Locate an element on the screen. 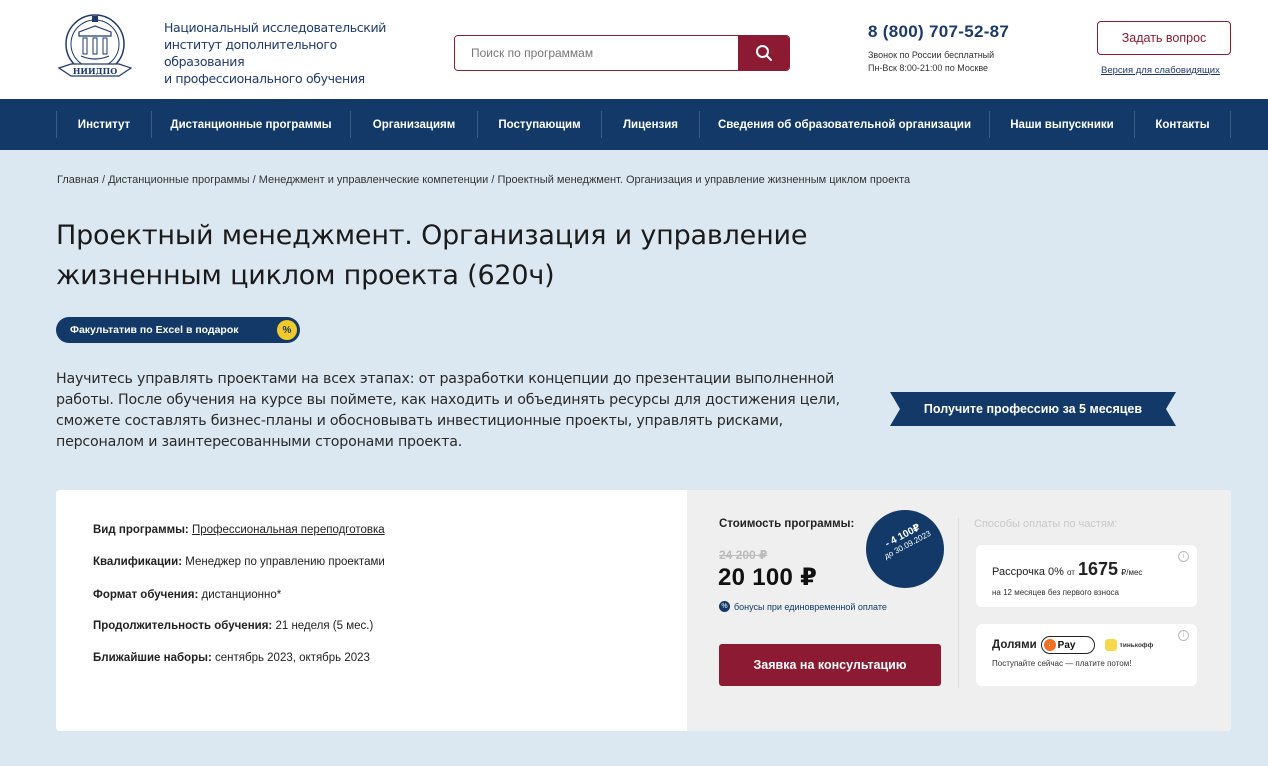  installment-amount: 1675 is located at coordinates (1098, 569).